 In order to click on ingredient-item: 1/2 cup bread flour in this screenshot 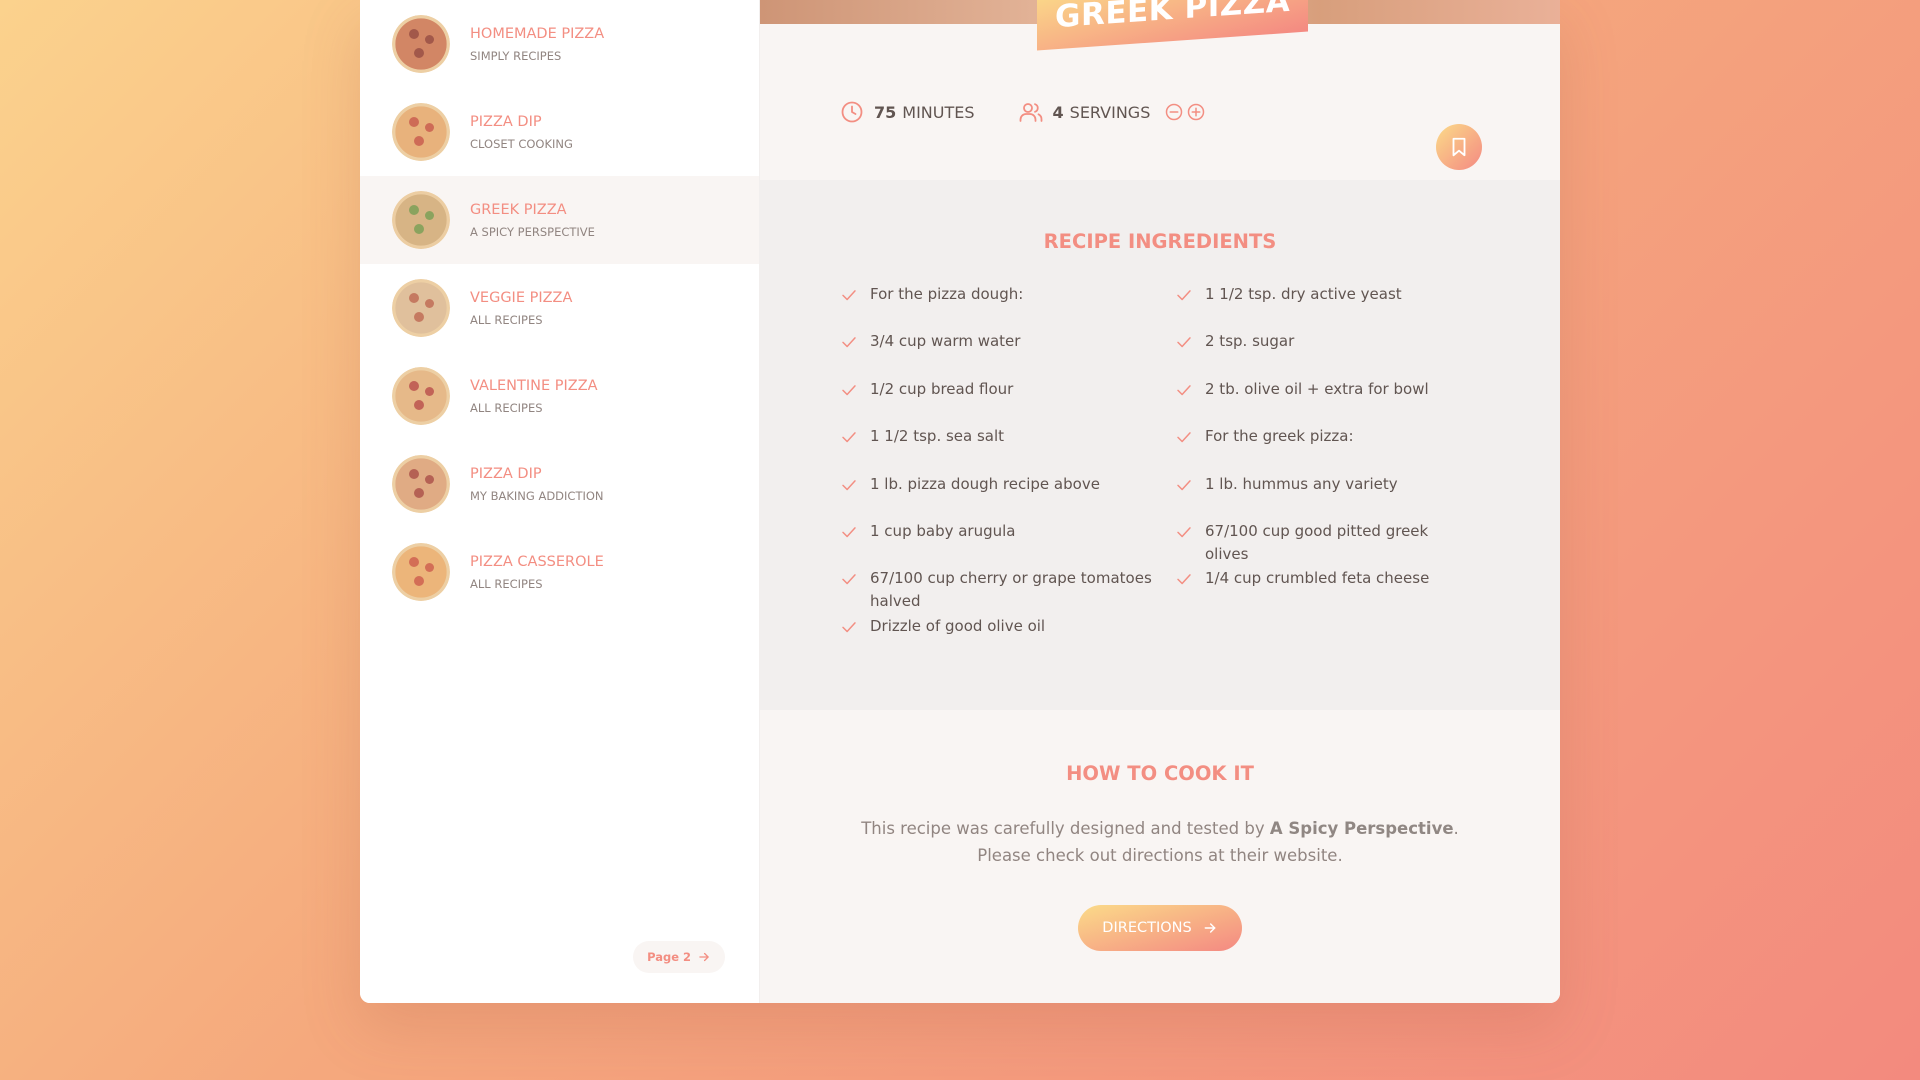, I will do `click(1007, 401)`.